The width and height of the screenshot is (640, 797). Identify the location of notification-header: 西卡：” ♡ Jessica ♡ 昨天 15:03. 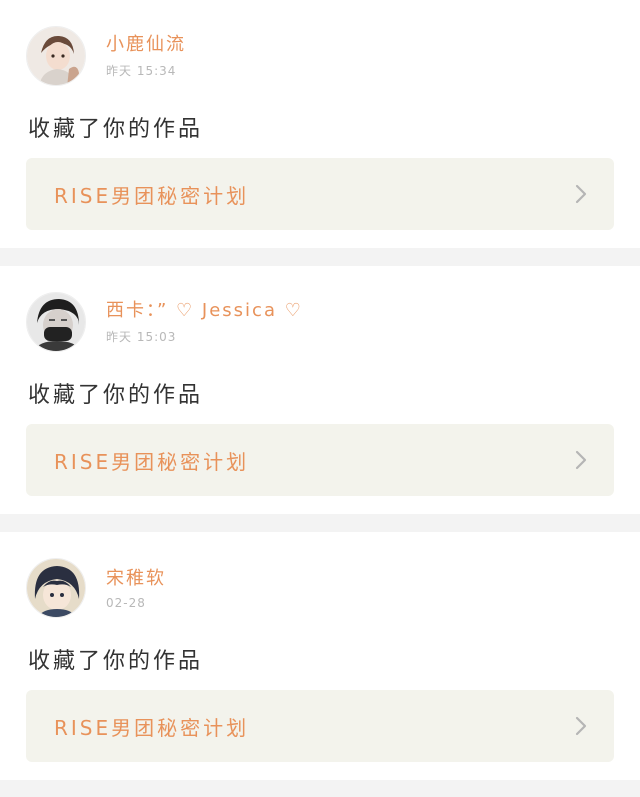
(164, 322).